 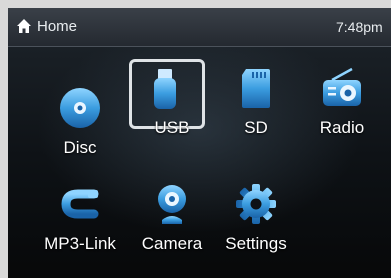 What do you see at coordinates (80, 108) in the screenshot?
I see `disc-icon` at bounding box center [80, 108].